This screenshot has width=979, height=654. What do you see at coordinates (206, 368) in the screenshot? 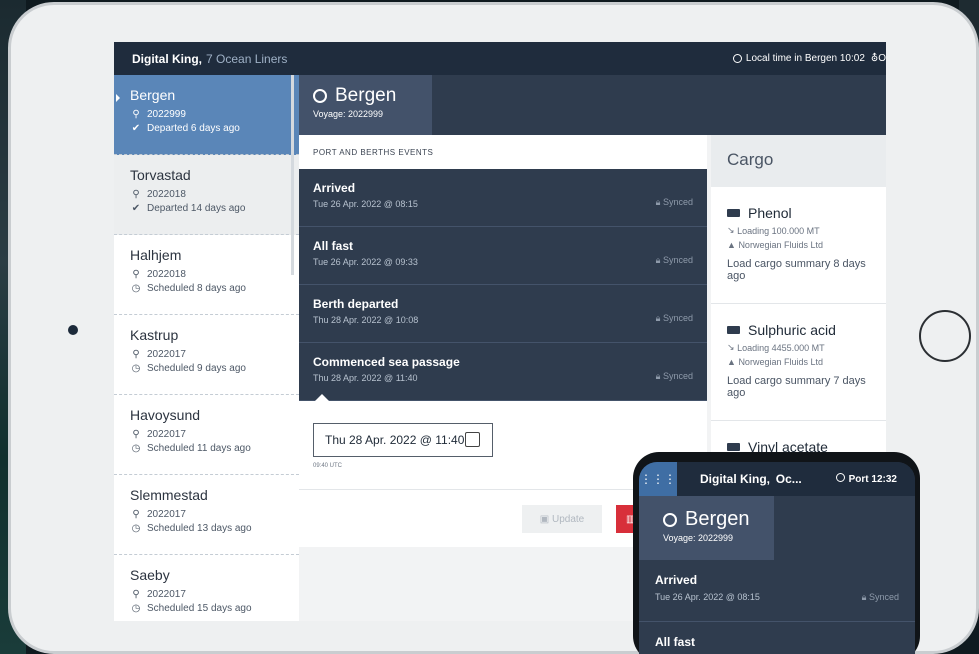
I see `status-row: ◷ Scheduled 9 days ago` at bounding box center [206, 368].